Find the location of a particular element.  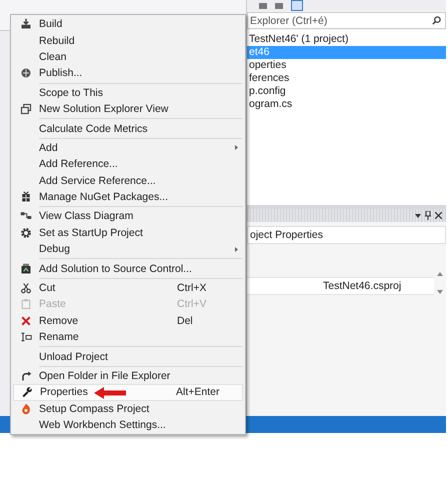

menu-item: Unload Project is located at coordinates (128, 356).